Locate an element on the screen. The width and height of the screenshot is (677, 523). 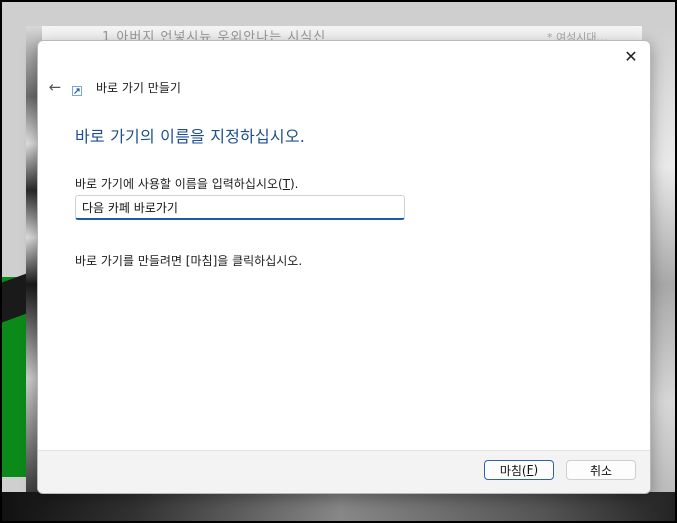
shortcut-icon is located at coordinates (77, 91).